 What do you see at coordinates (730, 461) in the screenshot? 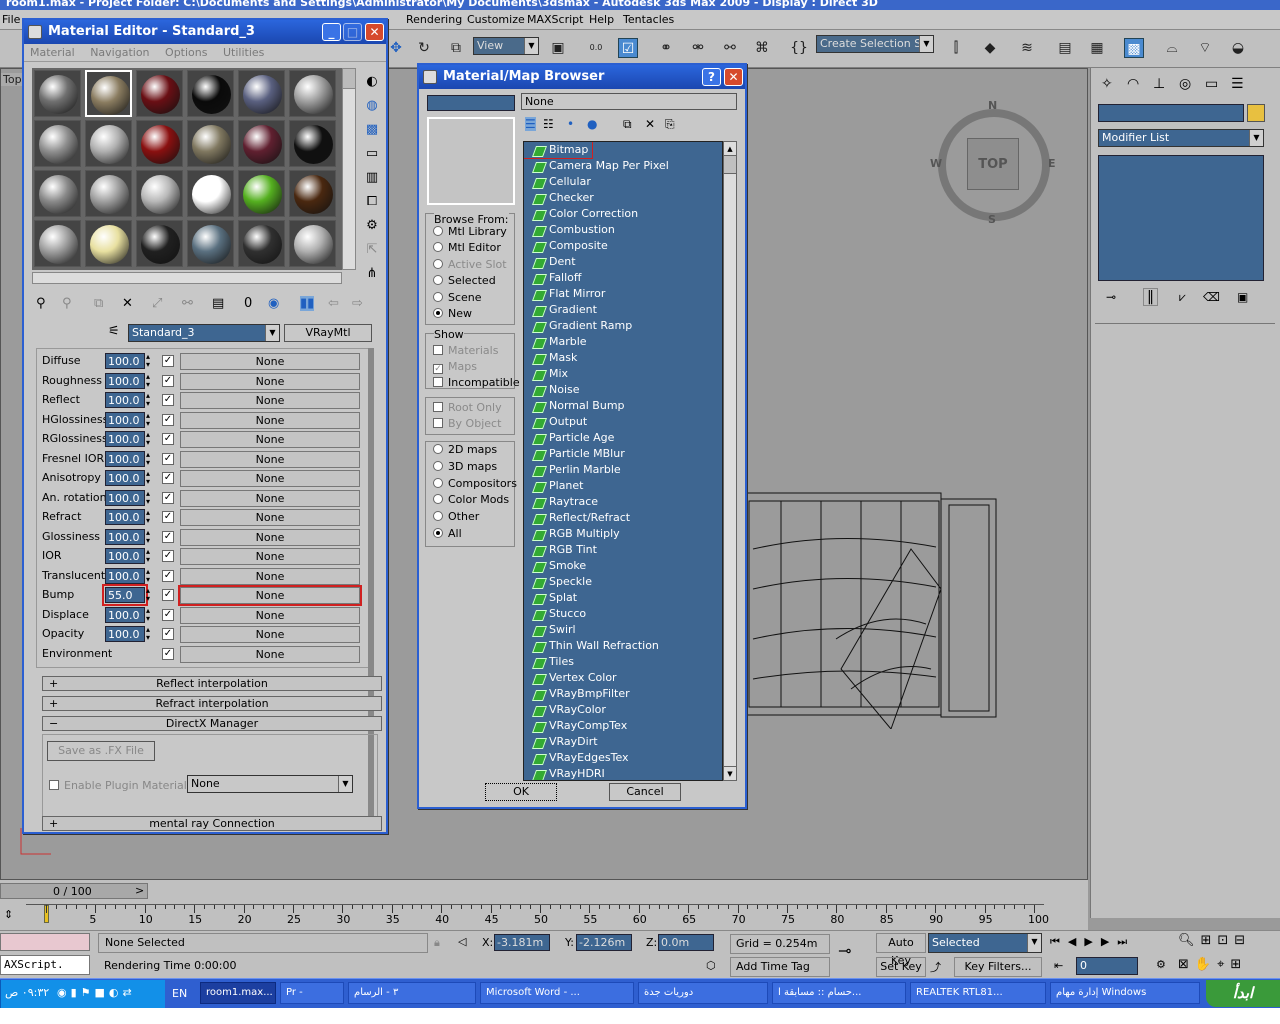
I see `map-list-scrollbar: ▲ ▼` at bounding box center [730, 461].